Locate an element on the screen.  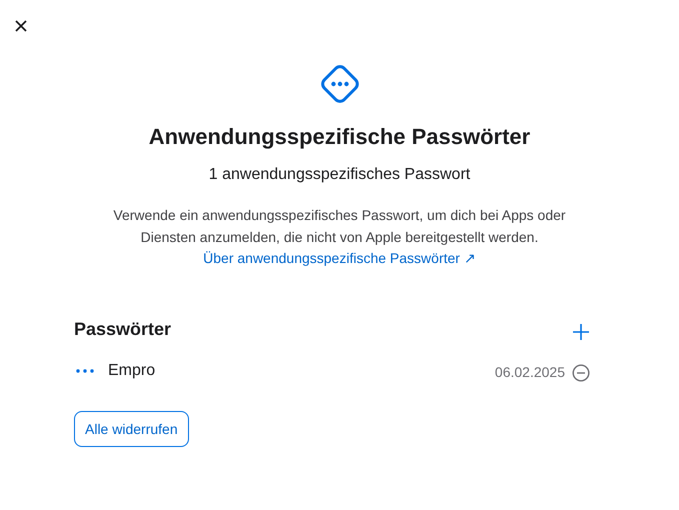
page-title: Anwendungsspezifische Passwörter is located at coordinates (339, 137).